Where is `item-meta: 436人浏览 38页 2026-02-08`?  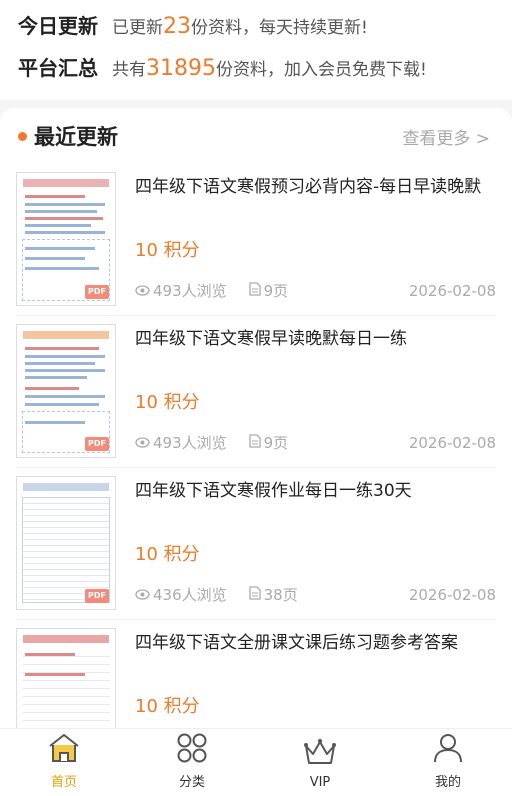 item-meta: 436人浏览 38页 2026-02-08 is located at coordinates (315, 594).